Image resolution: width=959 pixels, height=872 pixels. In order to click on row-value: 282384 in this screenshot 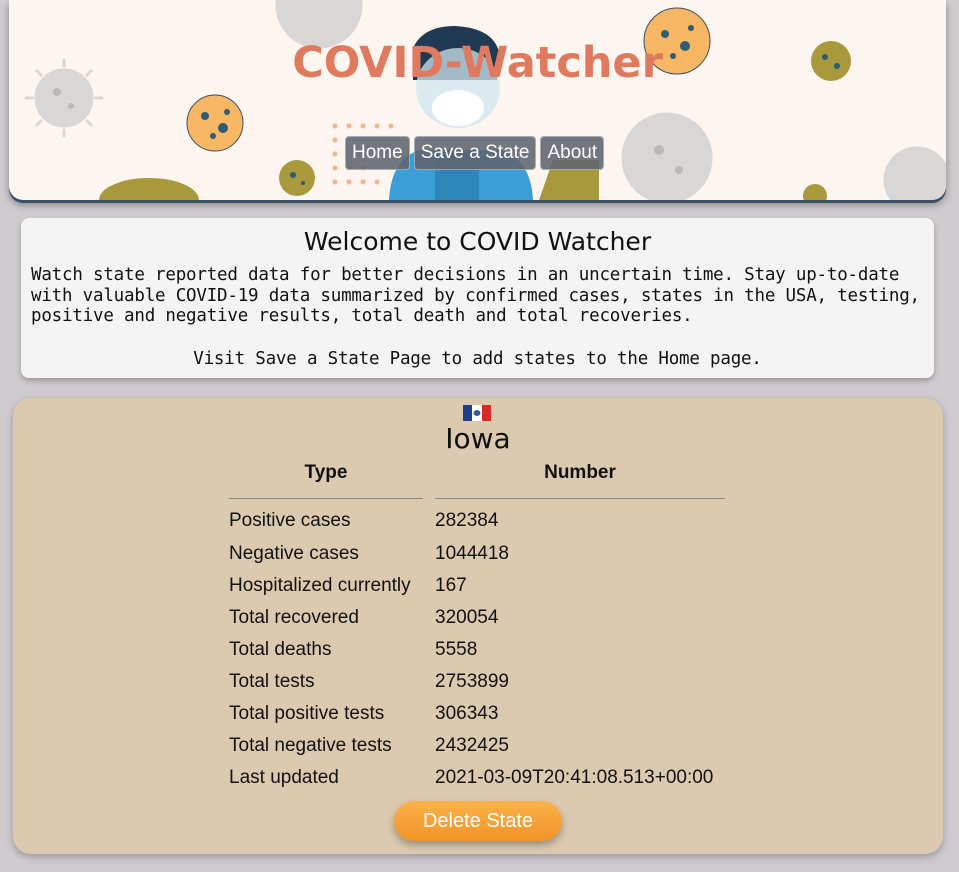, I will do `click(467, 520)`.